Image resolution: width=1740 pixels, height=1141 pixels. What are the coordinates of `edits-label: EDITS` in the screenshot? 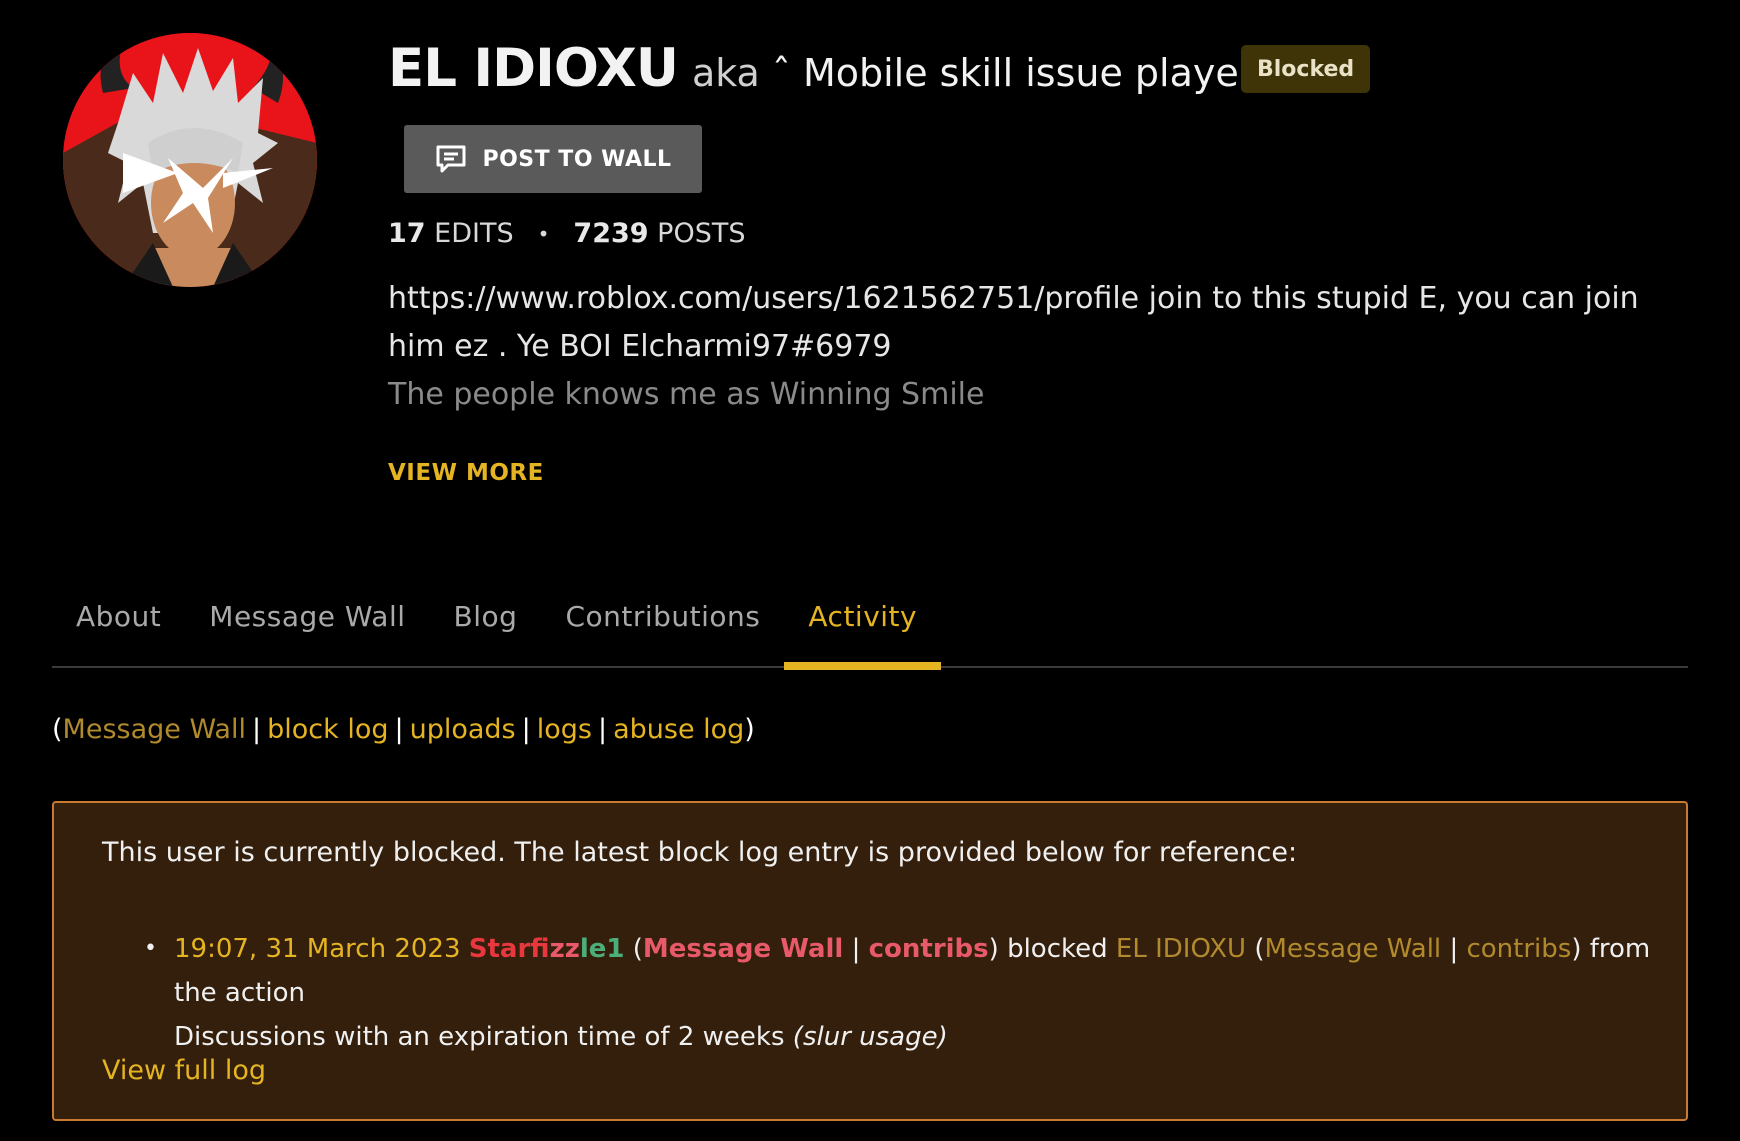 It's located at (474, 233).